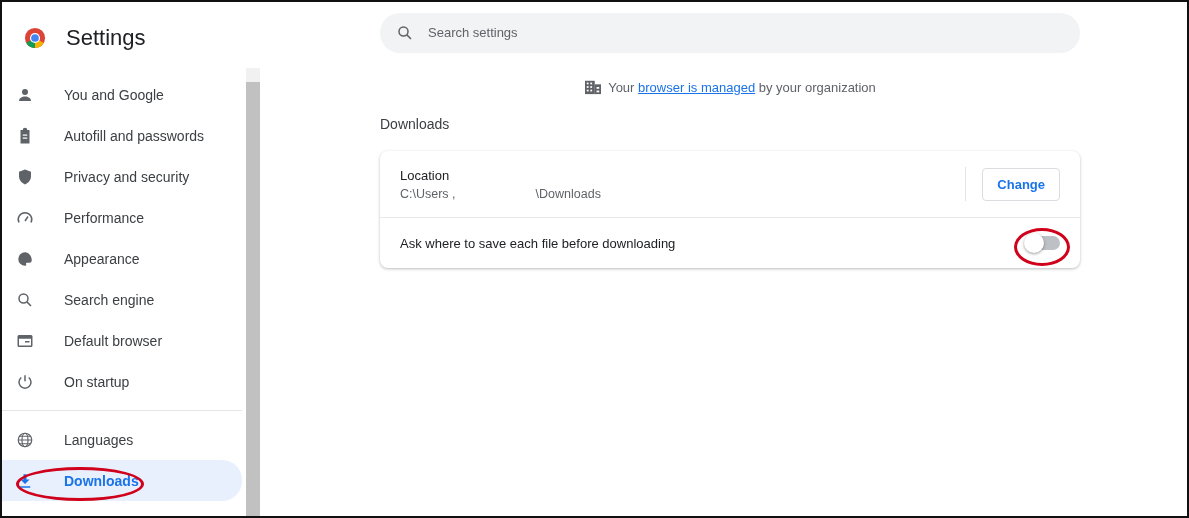  I want to click on sidebar-item: Downloads, so click(122, 480).